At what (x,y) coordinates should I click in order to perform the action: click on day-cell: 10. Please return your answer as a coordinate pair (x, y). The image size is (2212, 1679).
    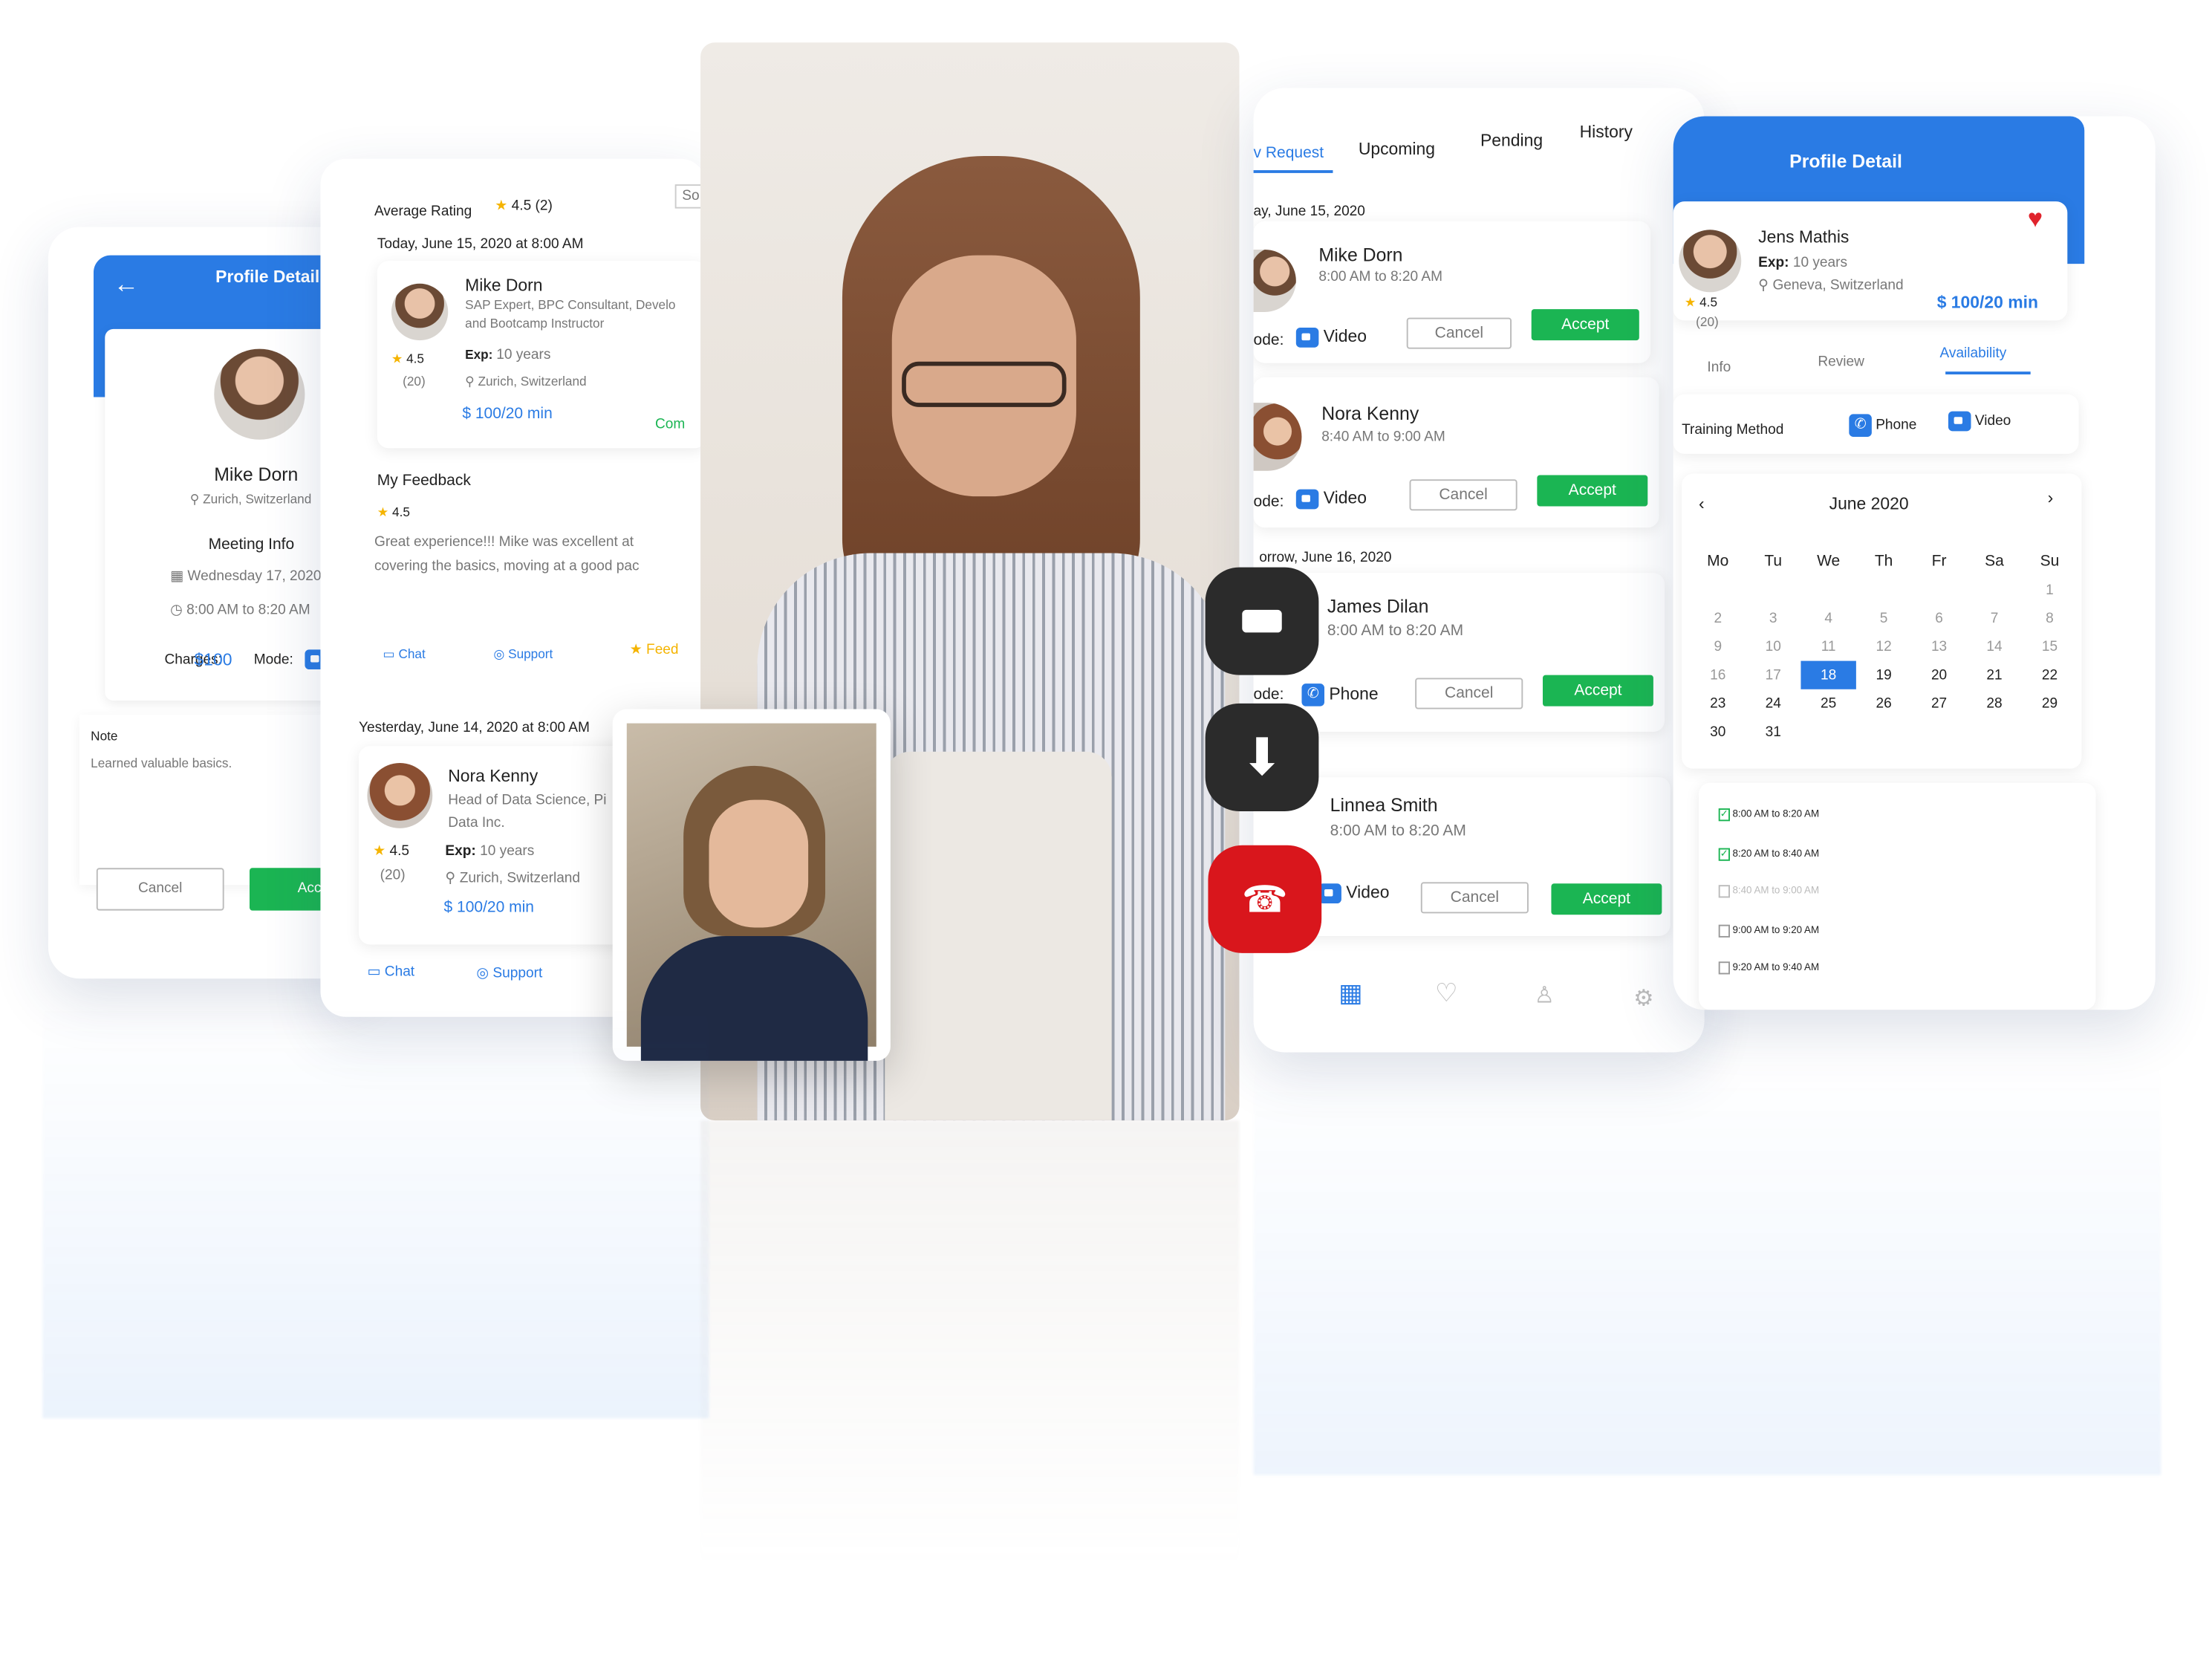
    Looking at the image, I should click on (1773, 646).